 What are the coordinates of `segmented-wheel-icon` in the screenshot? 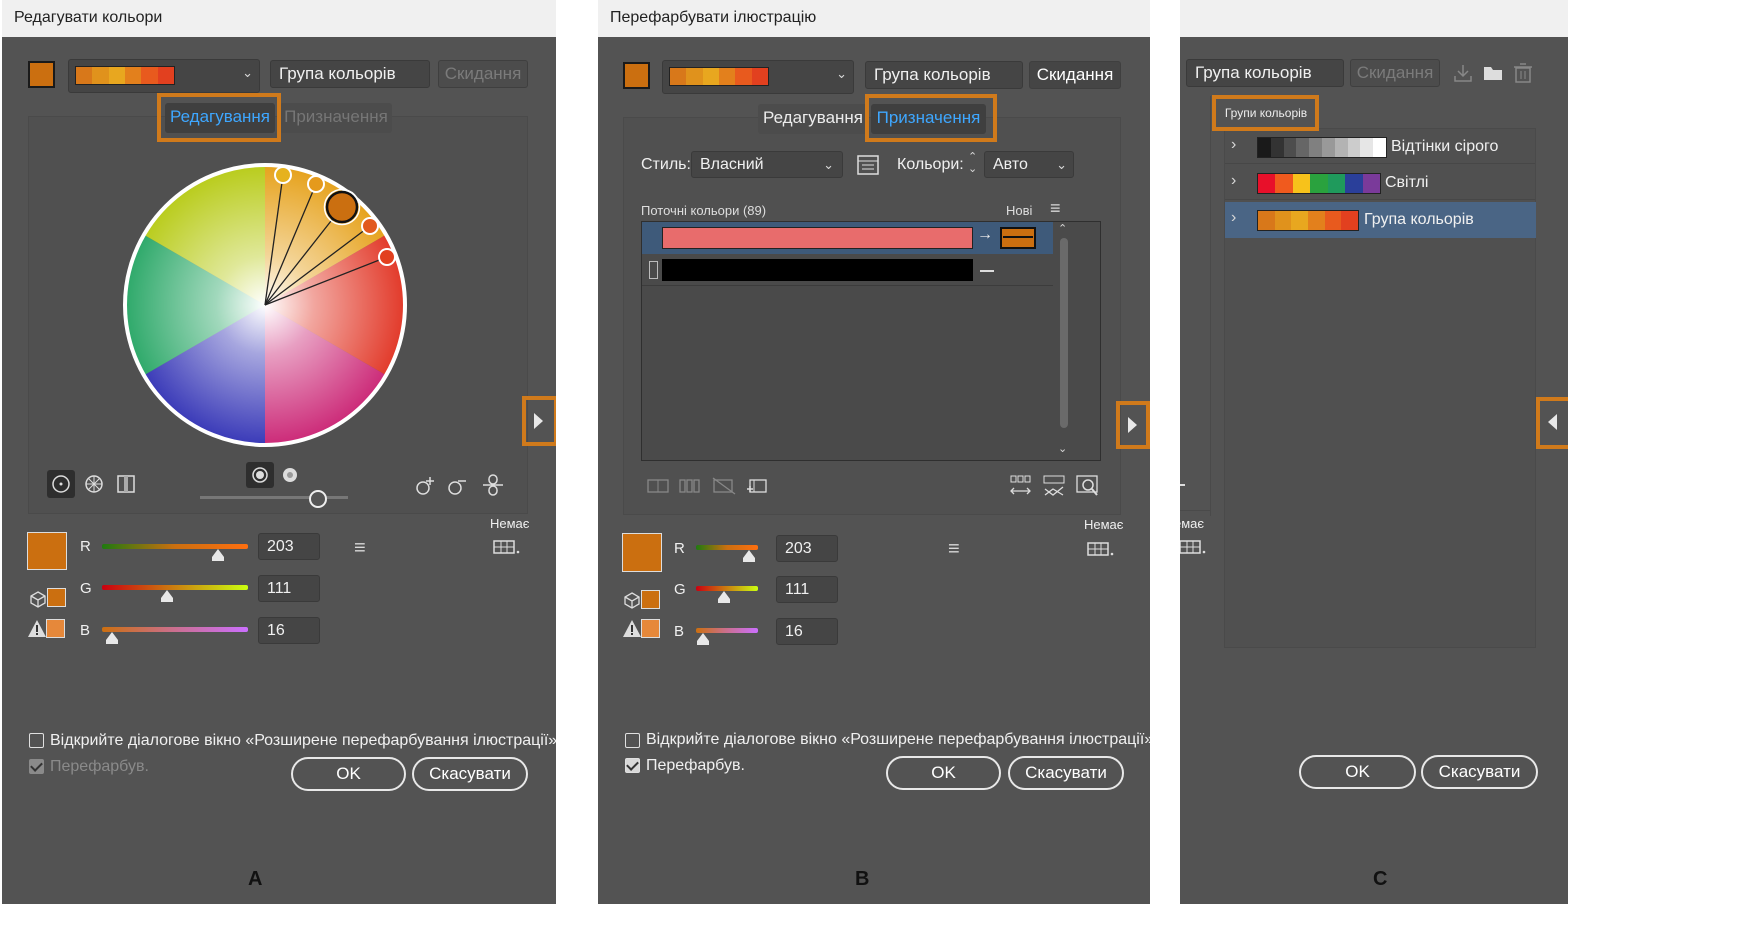 It's located at (94, 484).